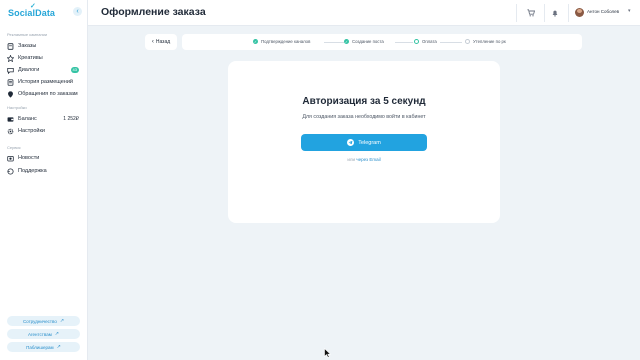 The height and width of the screenshot is (360, 640). Describe the element at coordinates (32, 171) in the screenshot. I see `sidebar-item-label: Поддержка` at that location.